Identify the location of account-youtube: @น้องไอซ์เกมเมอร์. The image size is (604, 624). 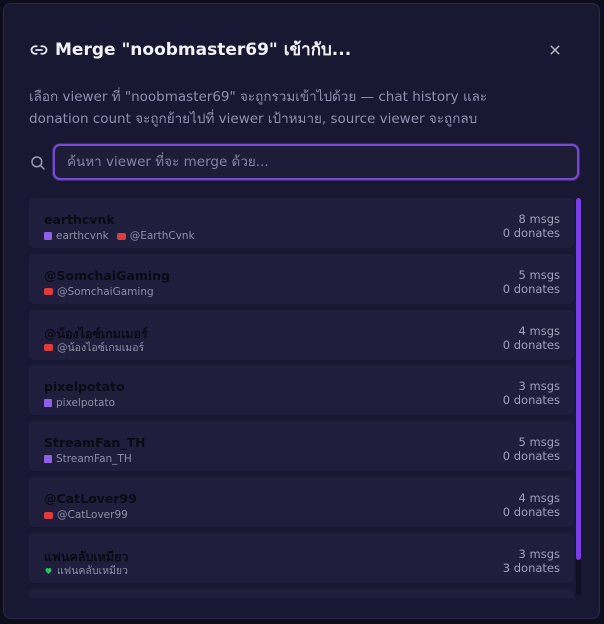
(94, 347).